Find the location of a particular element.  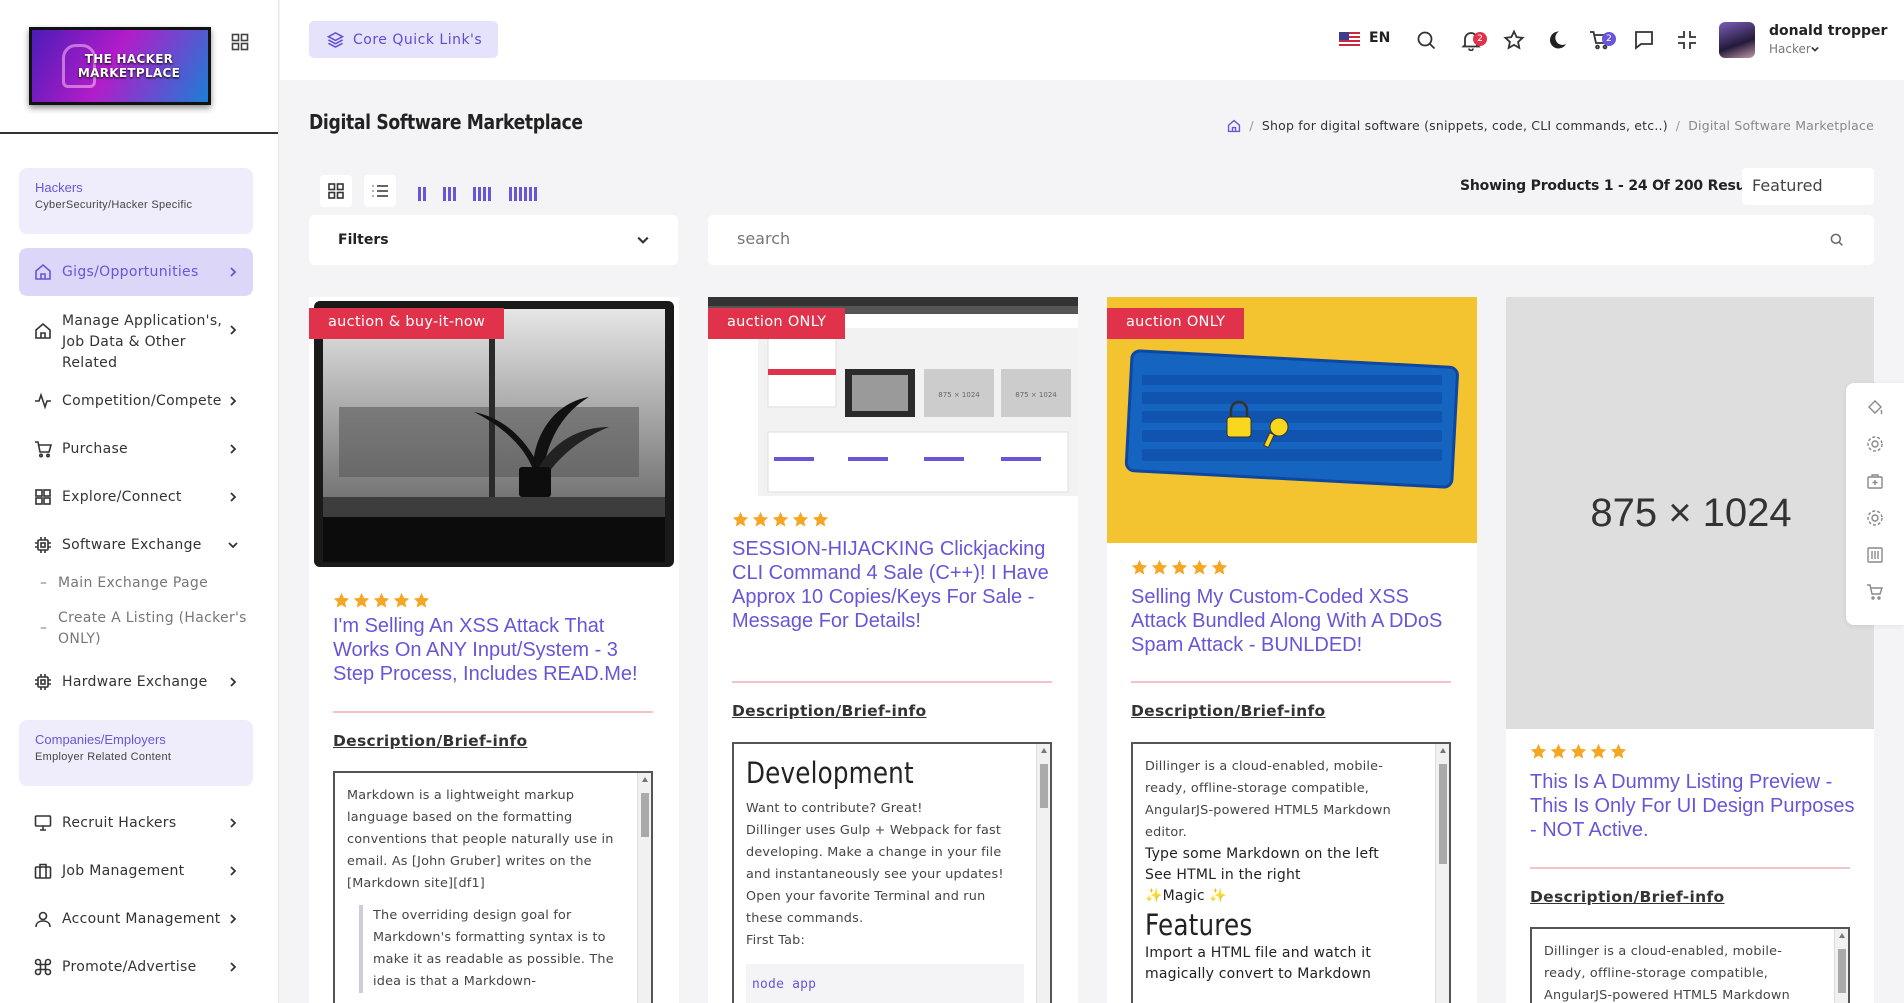

description-heading: Description/Brief-info is located at coordinates (1627, 897).